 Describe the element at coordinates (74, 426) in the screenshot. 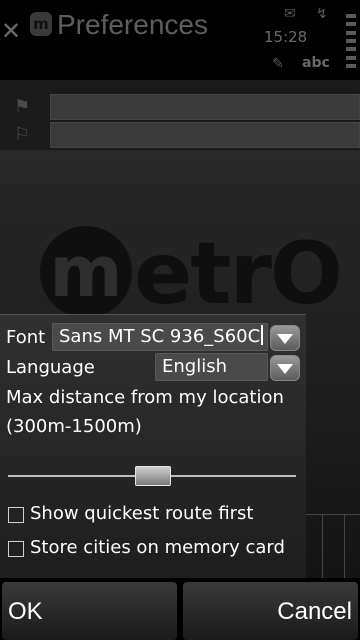

I see `distance-range-label: (300m-1500m)` at that location.